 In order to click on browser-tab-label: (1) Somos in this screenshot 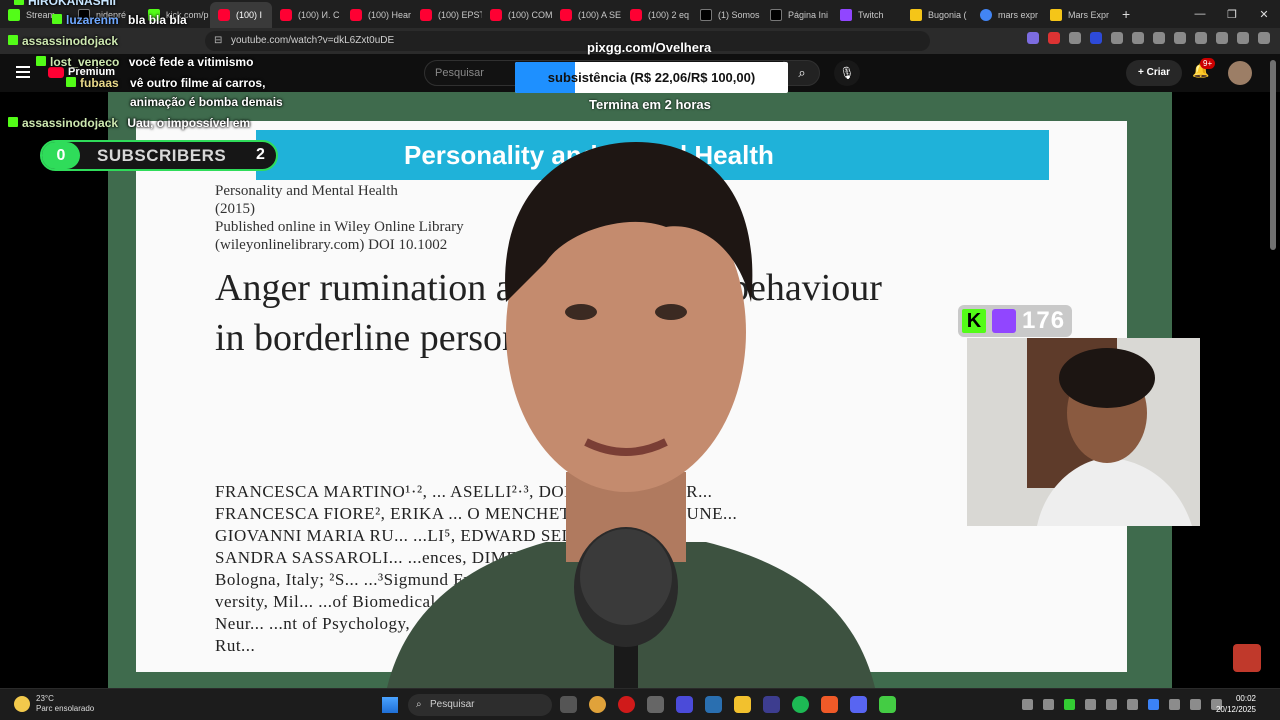, I will do `click(739, 15)`.